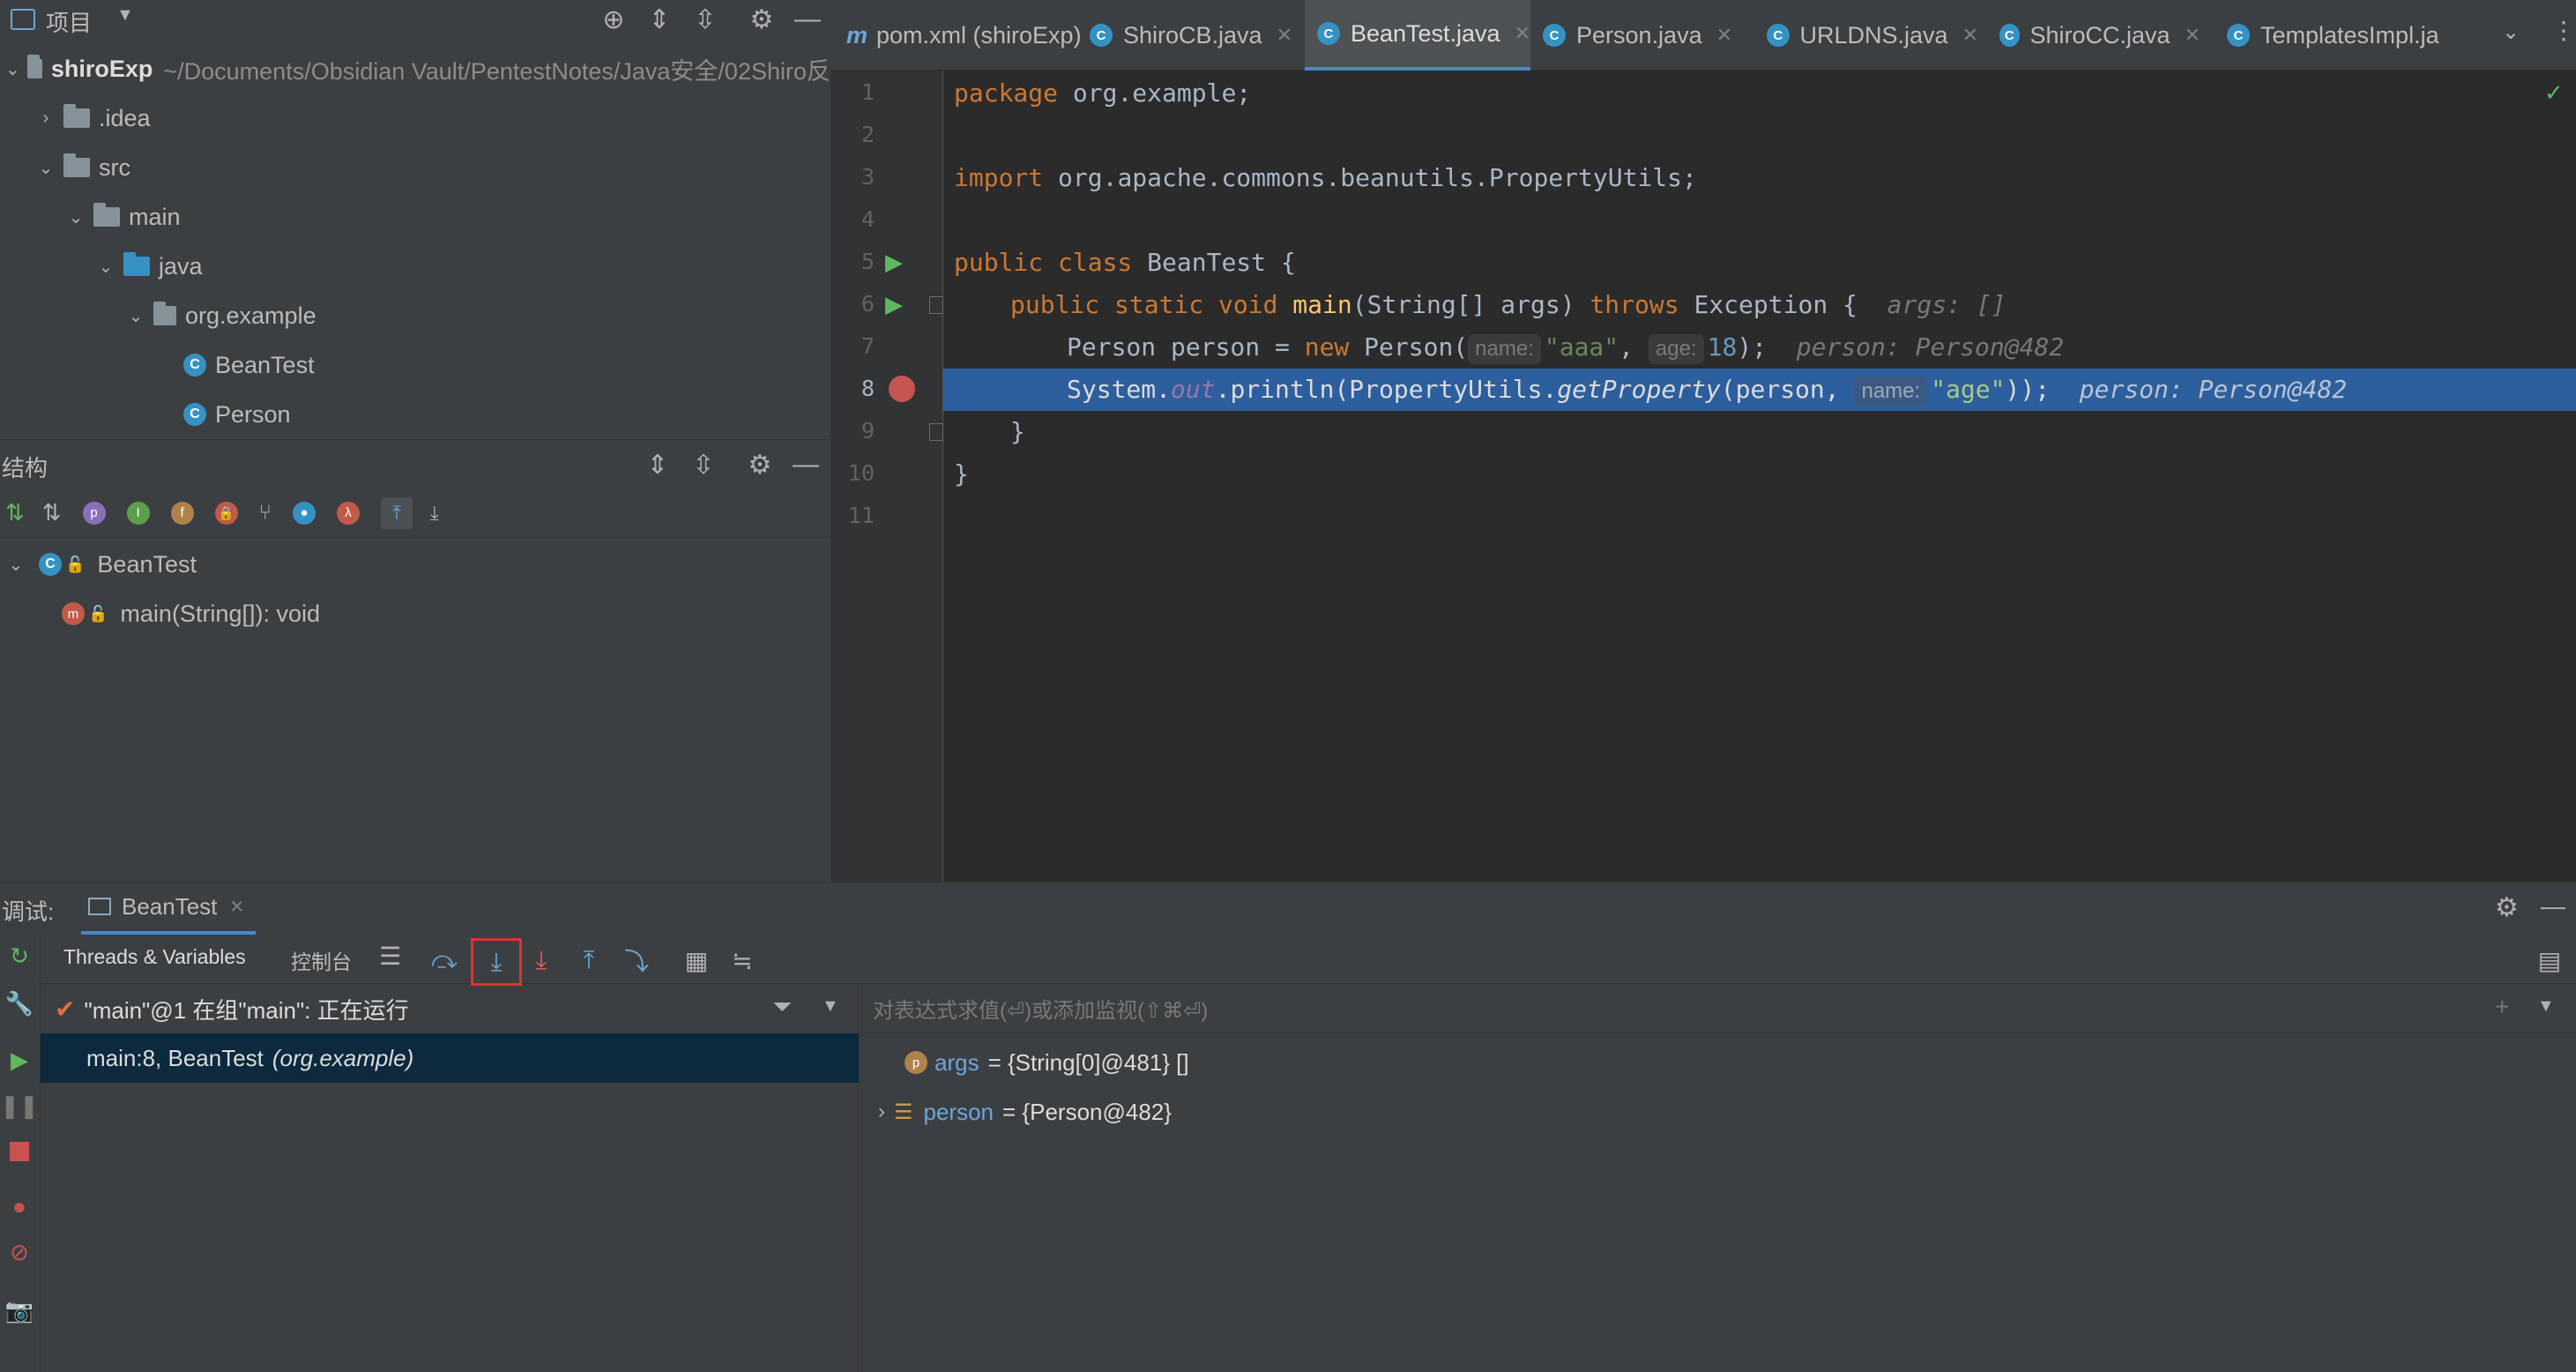 The height and width of the screenshot is (1372, 2576). What do you see at coordinates (20, 1152) in the screenshot?
I see `stop-icon` at bounding box center [20, 1152].